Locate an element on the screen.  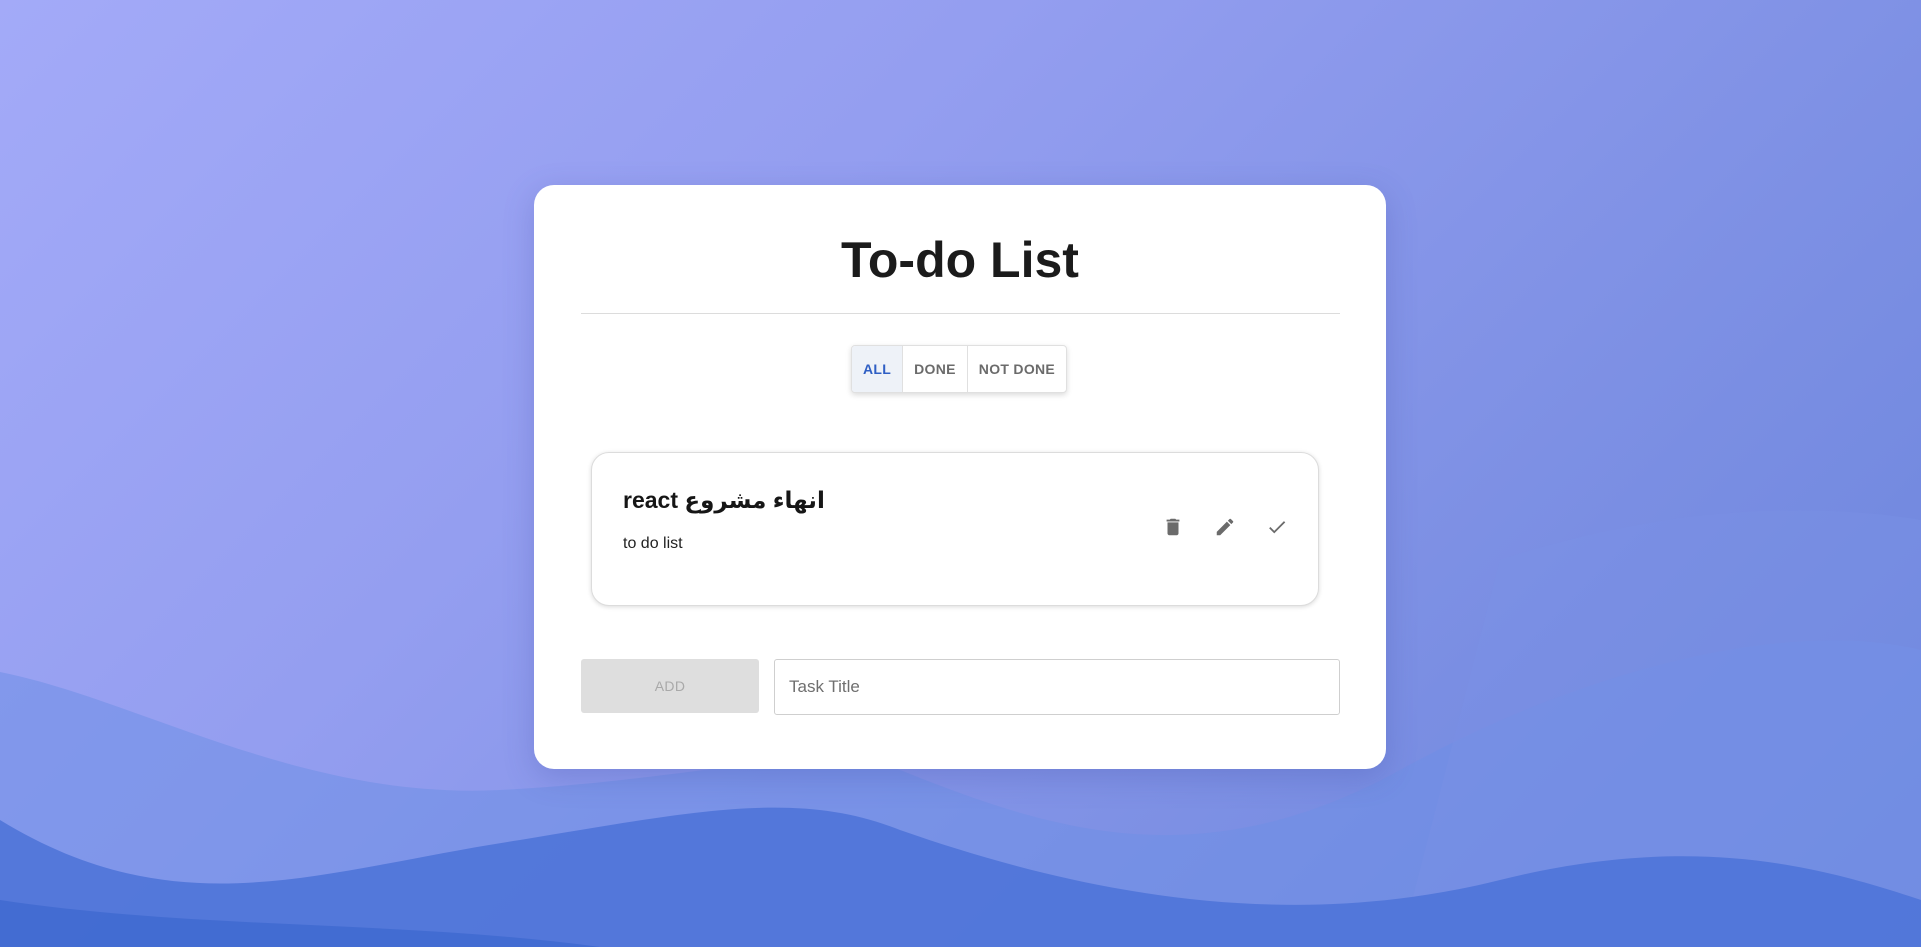
complete-task-button is located at coordinates (1277, 527).